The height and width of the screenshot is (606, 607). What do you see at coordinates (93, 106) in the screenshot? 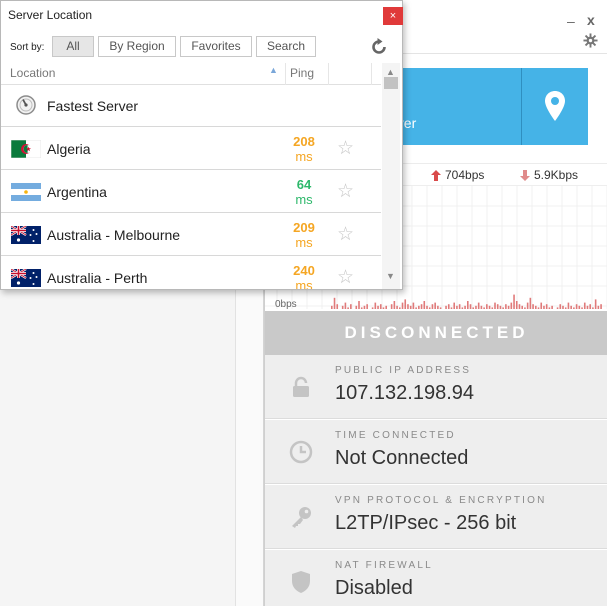
I see `fastest-server-label: Fastest Server` at bounding box center [93, 106].